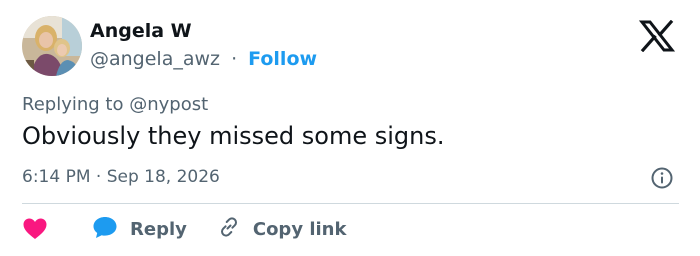 The height and width of the screenshot is (256, 700). What do you see at coordinates (76, 104) in the screenshot?
I see `reply-context-prefix: Replying to` at bounding box center [76, 104].